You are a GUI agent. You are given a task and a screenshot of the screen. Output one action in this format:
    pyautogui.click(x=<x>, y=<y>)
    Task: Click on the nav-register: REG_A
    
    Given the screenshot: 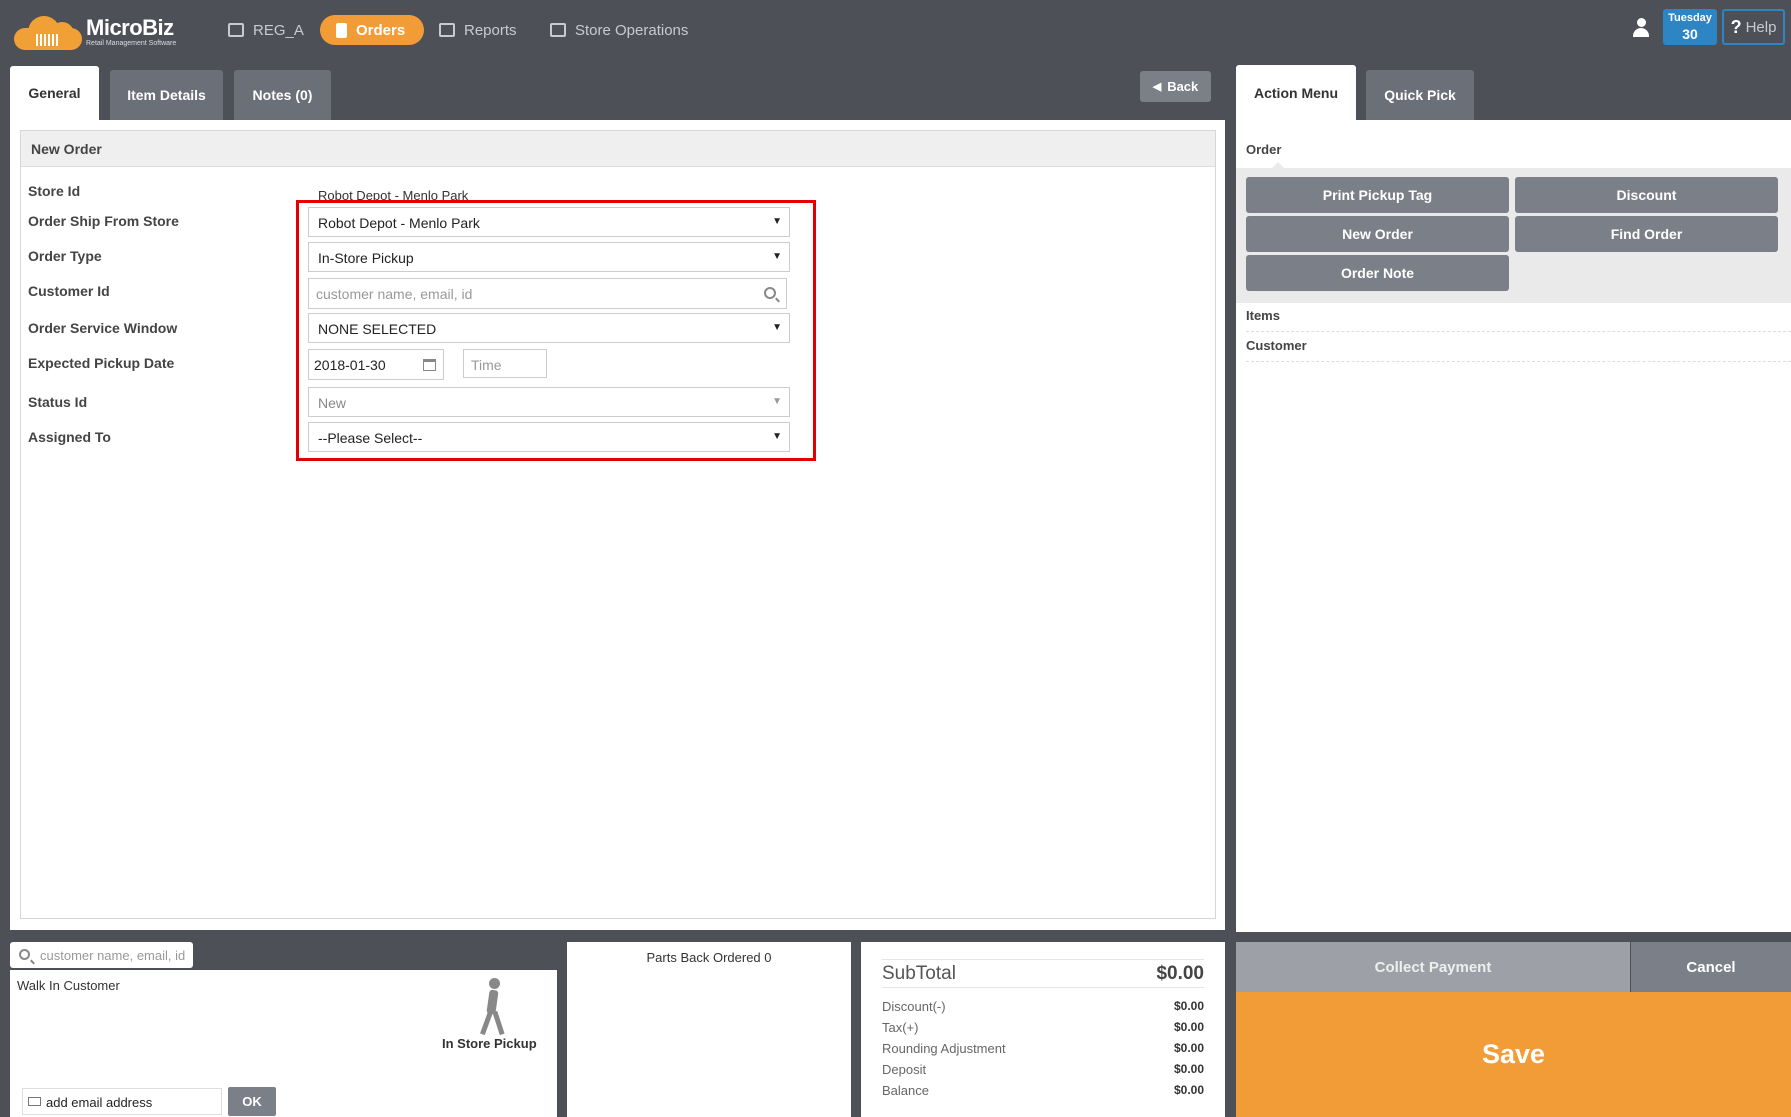 What is the action you would take?
    pyautogui.click(x=266, y=30)
    